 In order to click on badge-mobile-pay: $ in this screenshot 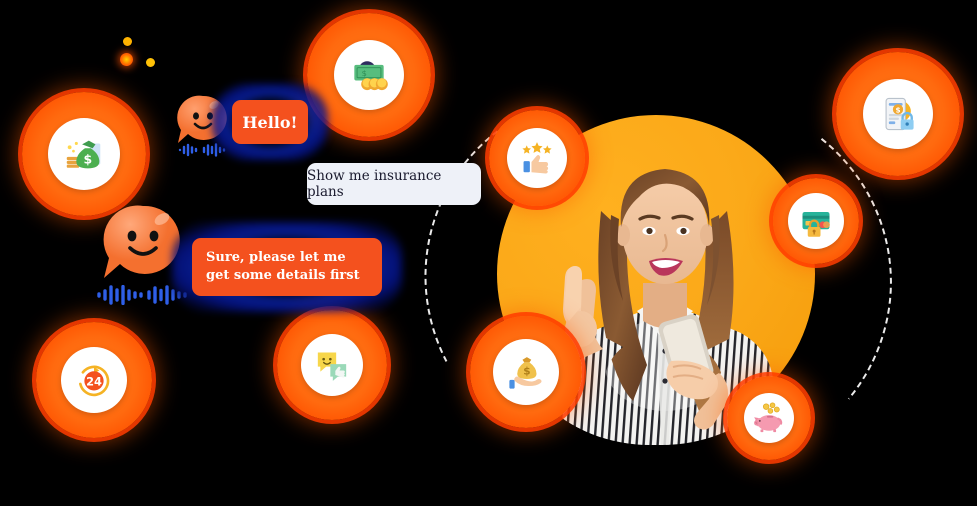, I will do `click(898, 114)`.